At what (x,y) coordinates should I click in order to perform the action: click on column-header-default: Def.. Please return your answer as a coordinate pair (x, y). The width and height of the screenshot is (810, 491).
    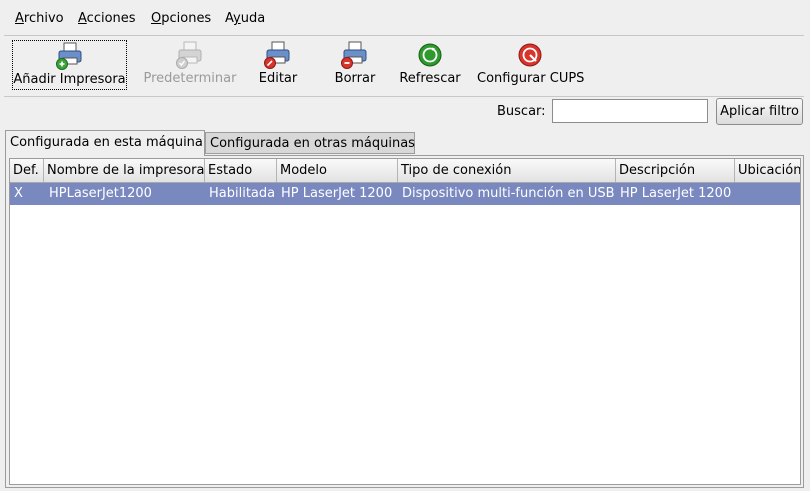
    Looking at the image, I should click on (27, 170).